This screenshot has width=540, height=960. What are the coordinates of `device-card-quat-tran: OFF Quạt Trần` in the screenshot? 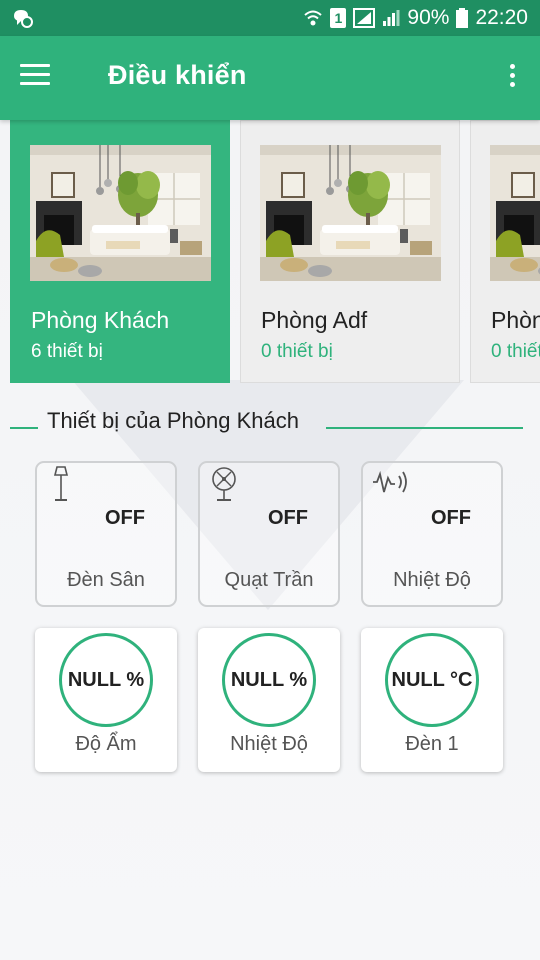 It's located at (269, 534).